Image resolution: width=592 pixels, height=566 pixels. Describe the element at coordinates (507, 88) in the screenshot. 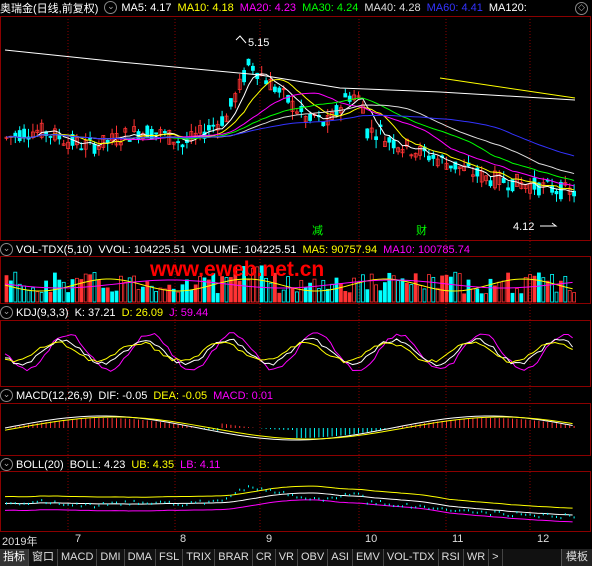

I see `ma-extra-line` at that location.